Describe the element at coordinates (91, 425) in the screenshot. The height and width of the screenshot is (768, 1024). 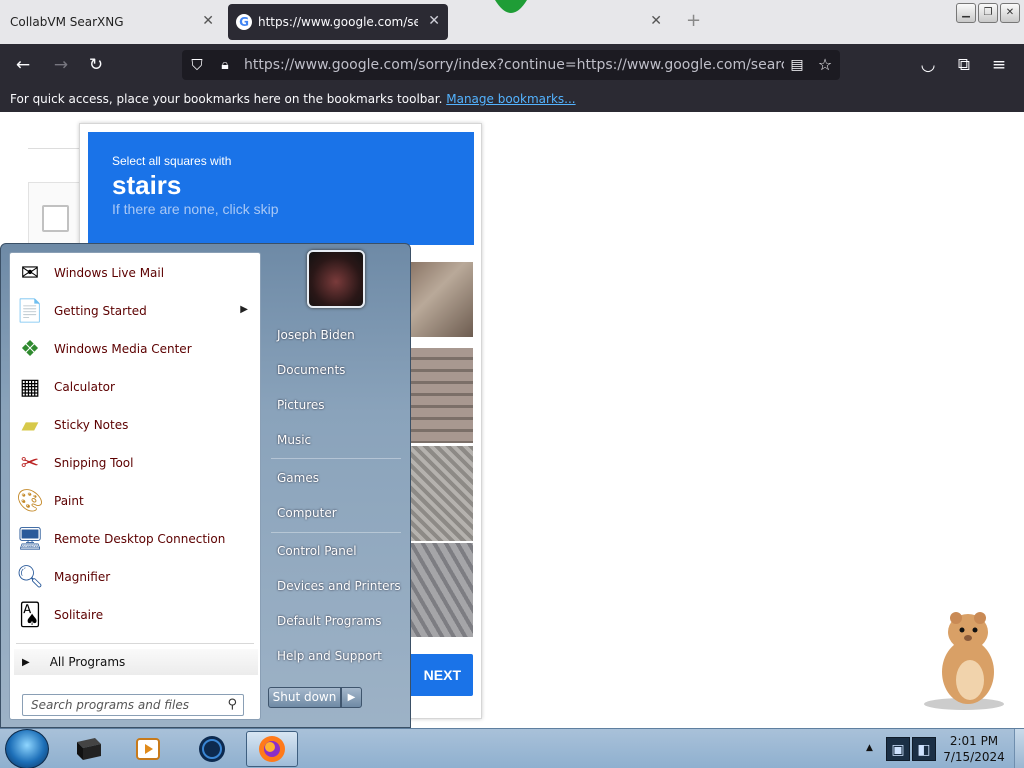
I see `program-label: Sticky Notes` at that location.